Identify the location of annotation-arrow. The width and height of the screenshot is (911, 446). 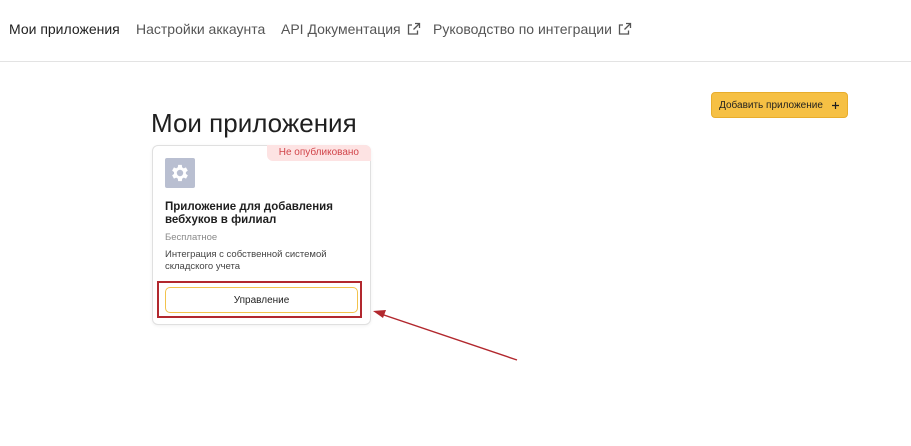
(445, 335).